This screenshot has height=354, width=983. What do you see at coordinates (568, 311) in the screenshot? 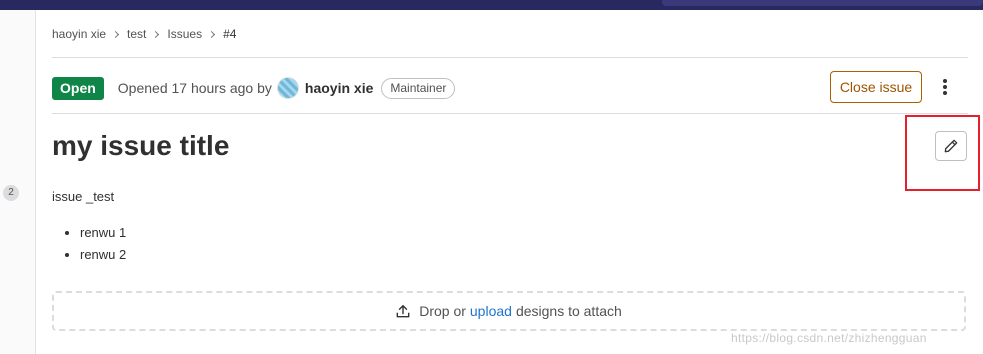
I see `dropzone-suffix: designs to attach` at bounding box center [568, 311].